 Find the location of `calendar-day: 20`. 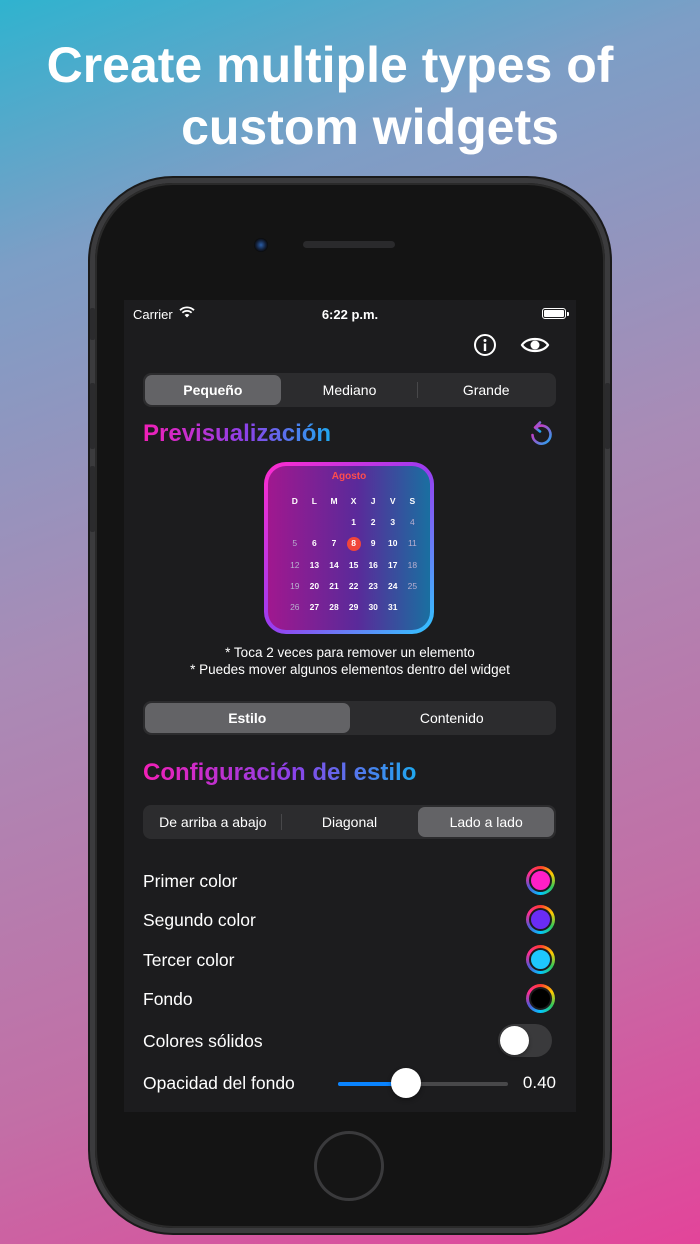

calendar-day: 20 is located at coordinates (314, 585).